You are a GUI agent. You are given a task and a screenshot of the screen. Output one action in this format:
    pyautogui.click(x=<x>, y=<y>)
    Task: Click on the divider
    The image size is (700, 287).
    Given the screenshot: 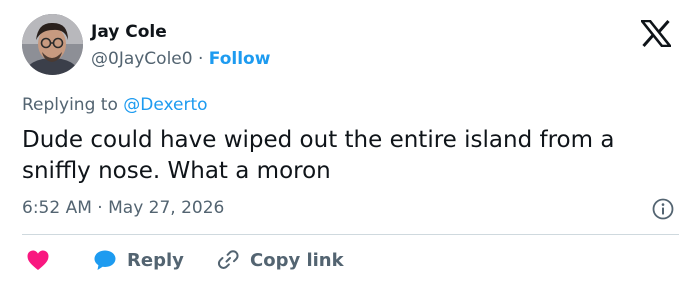 What is the action you would take?
    pyautogui.click(x=350, y=234)
    